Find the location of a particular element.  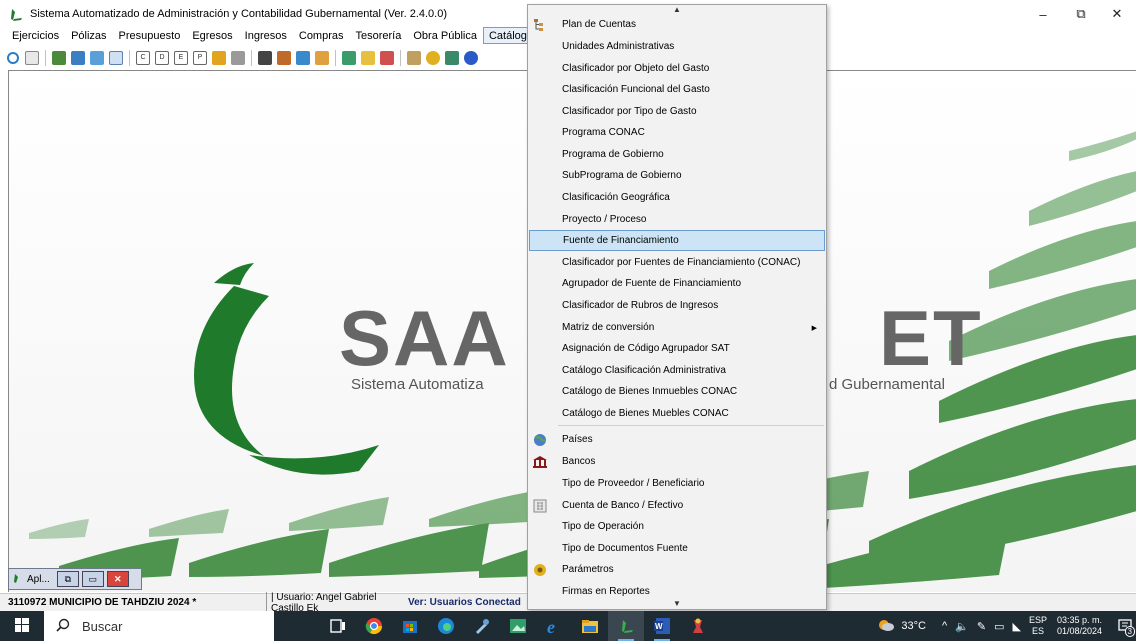

list-icon is located at coordinates (349, 58).